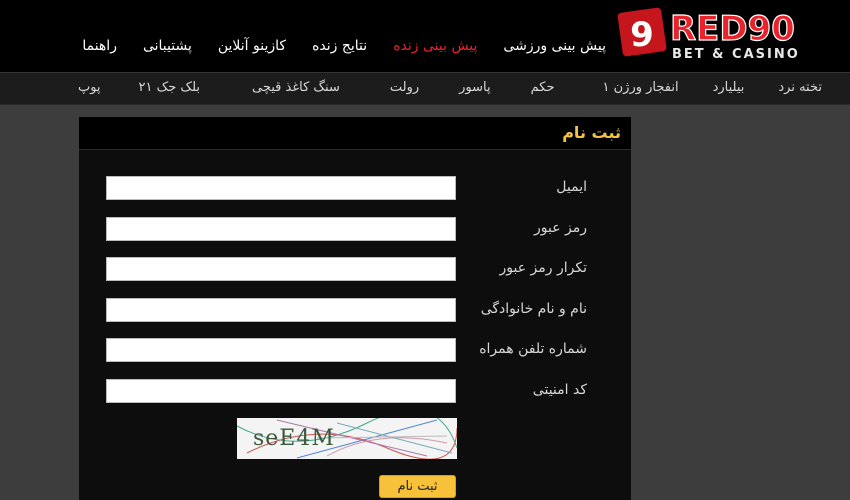 The height and width of the screenshot is (500, 850). I want to click on captcha-image: seE4M, so click(347, 438).